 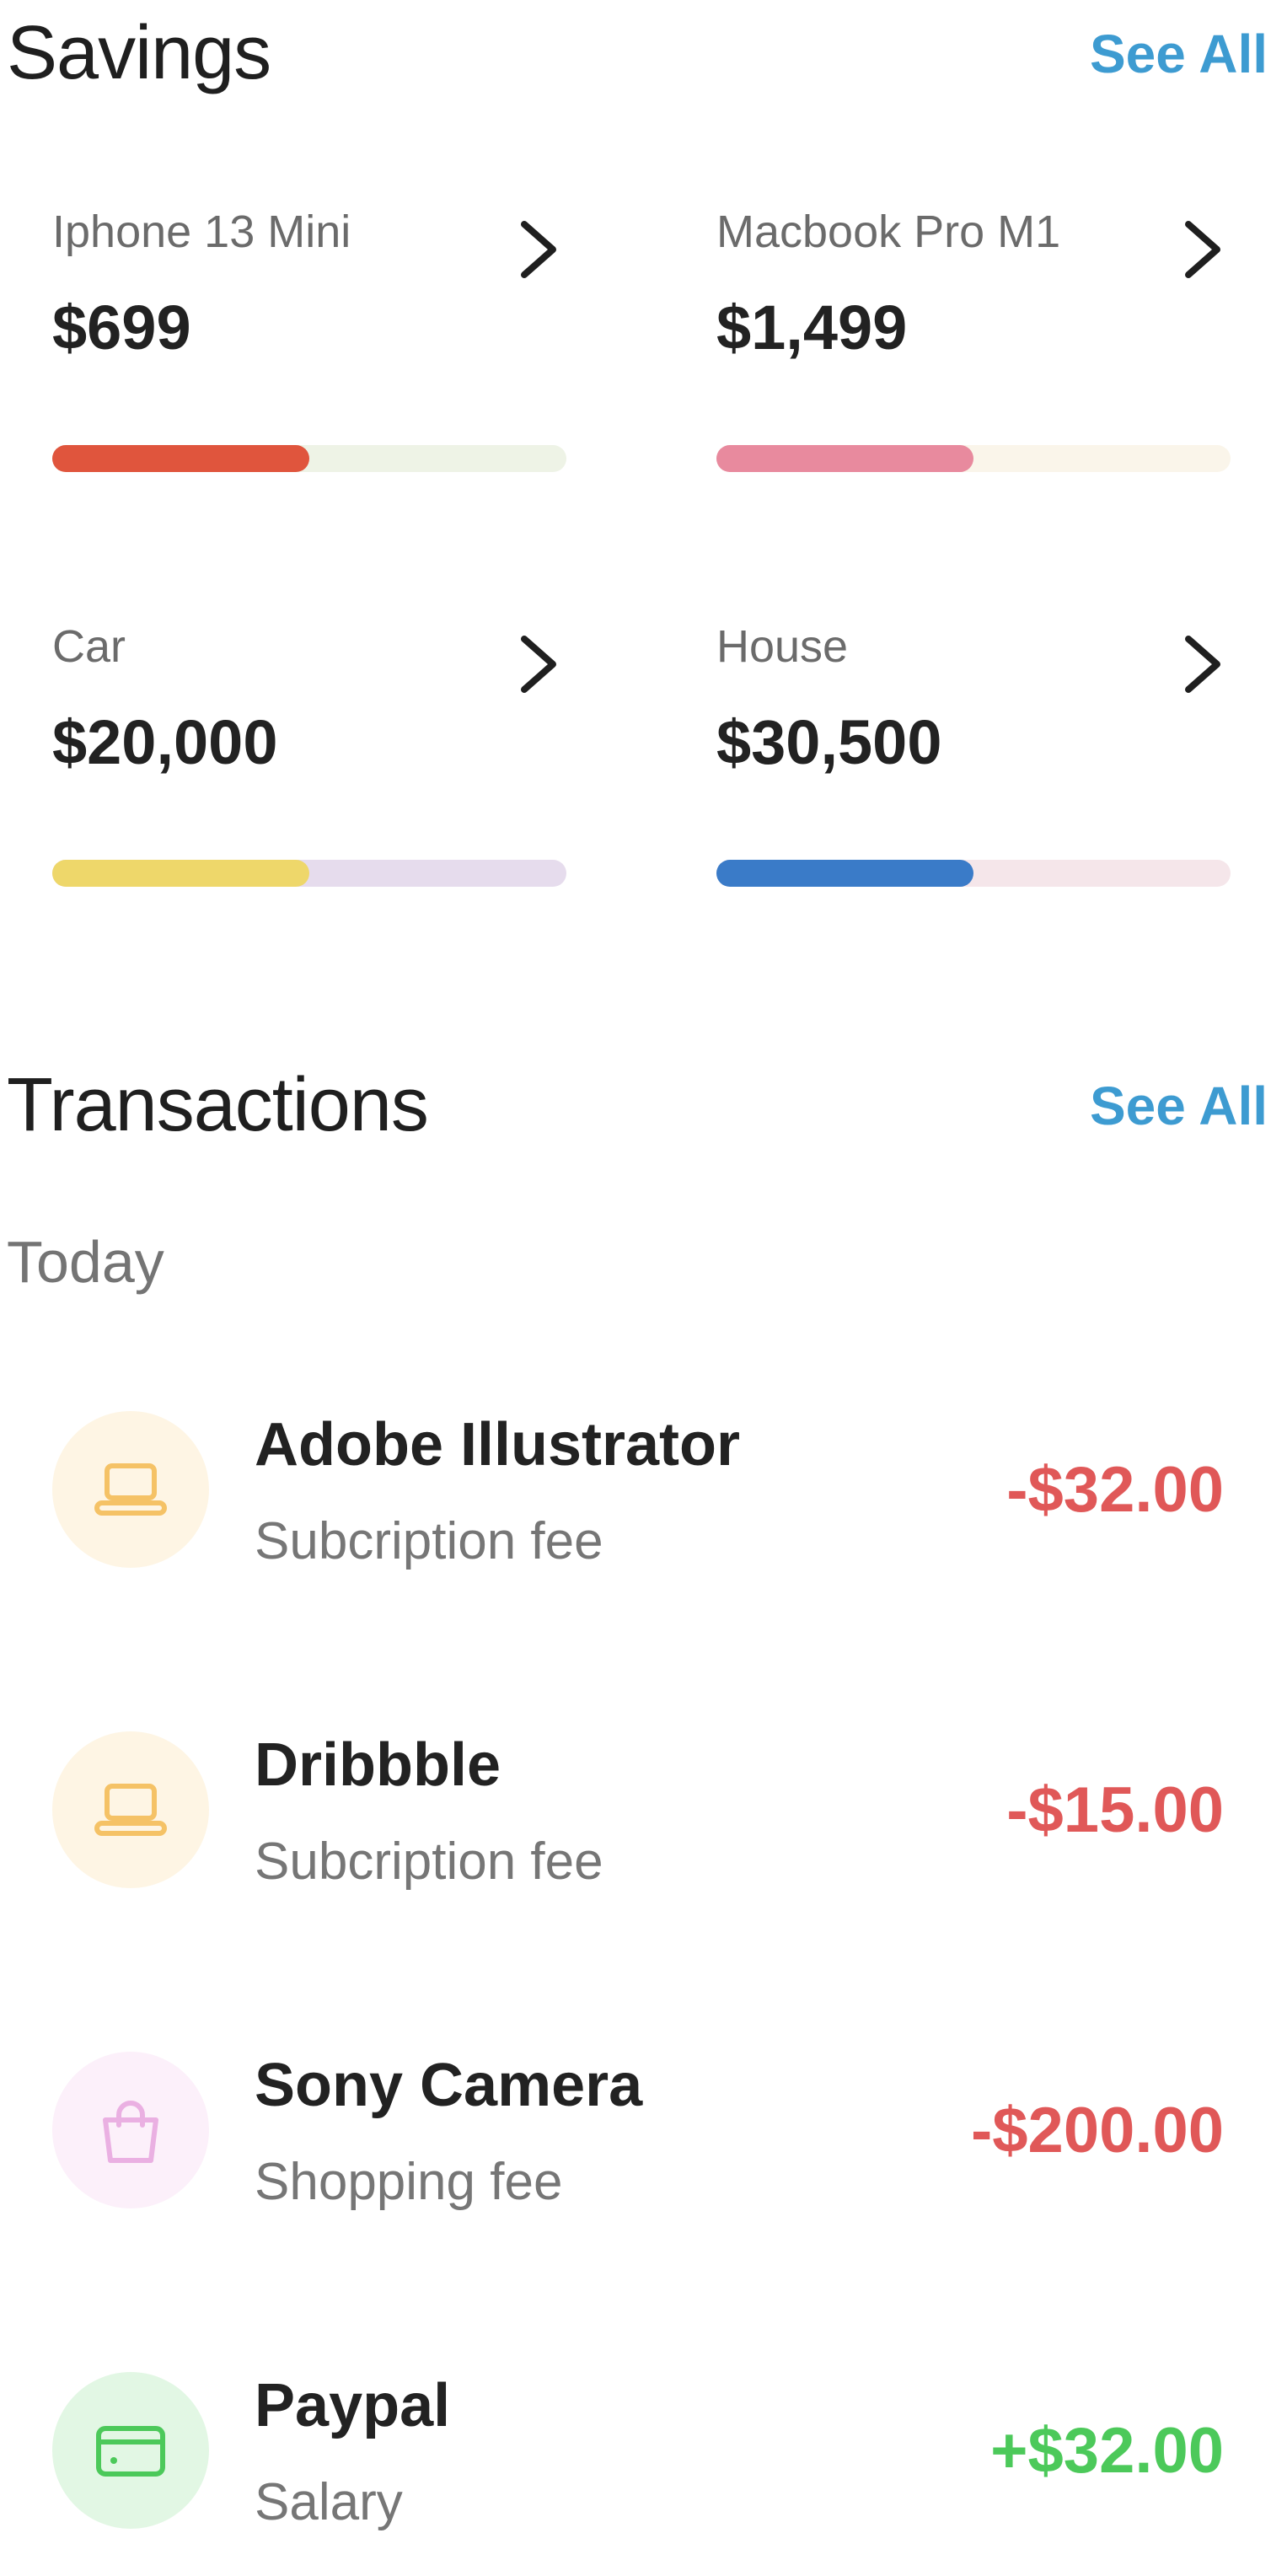 What do you see at coordinates (449, 2085) in the screenshot?
I see `transaction-title: Sony Camera` at bounding box center [449, 2085].